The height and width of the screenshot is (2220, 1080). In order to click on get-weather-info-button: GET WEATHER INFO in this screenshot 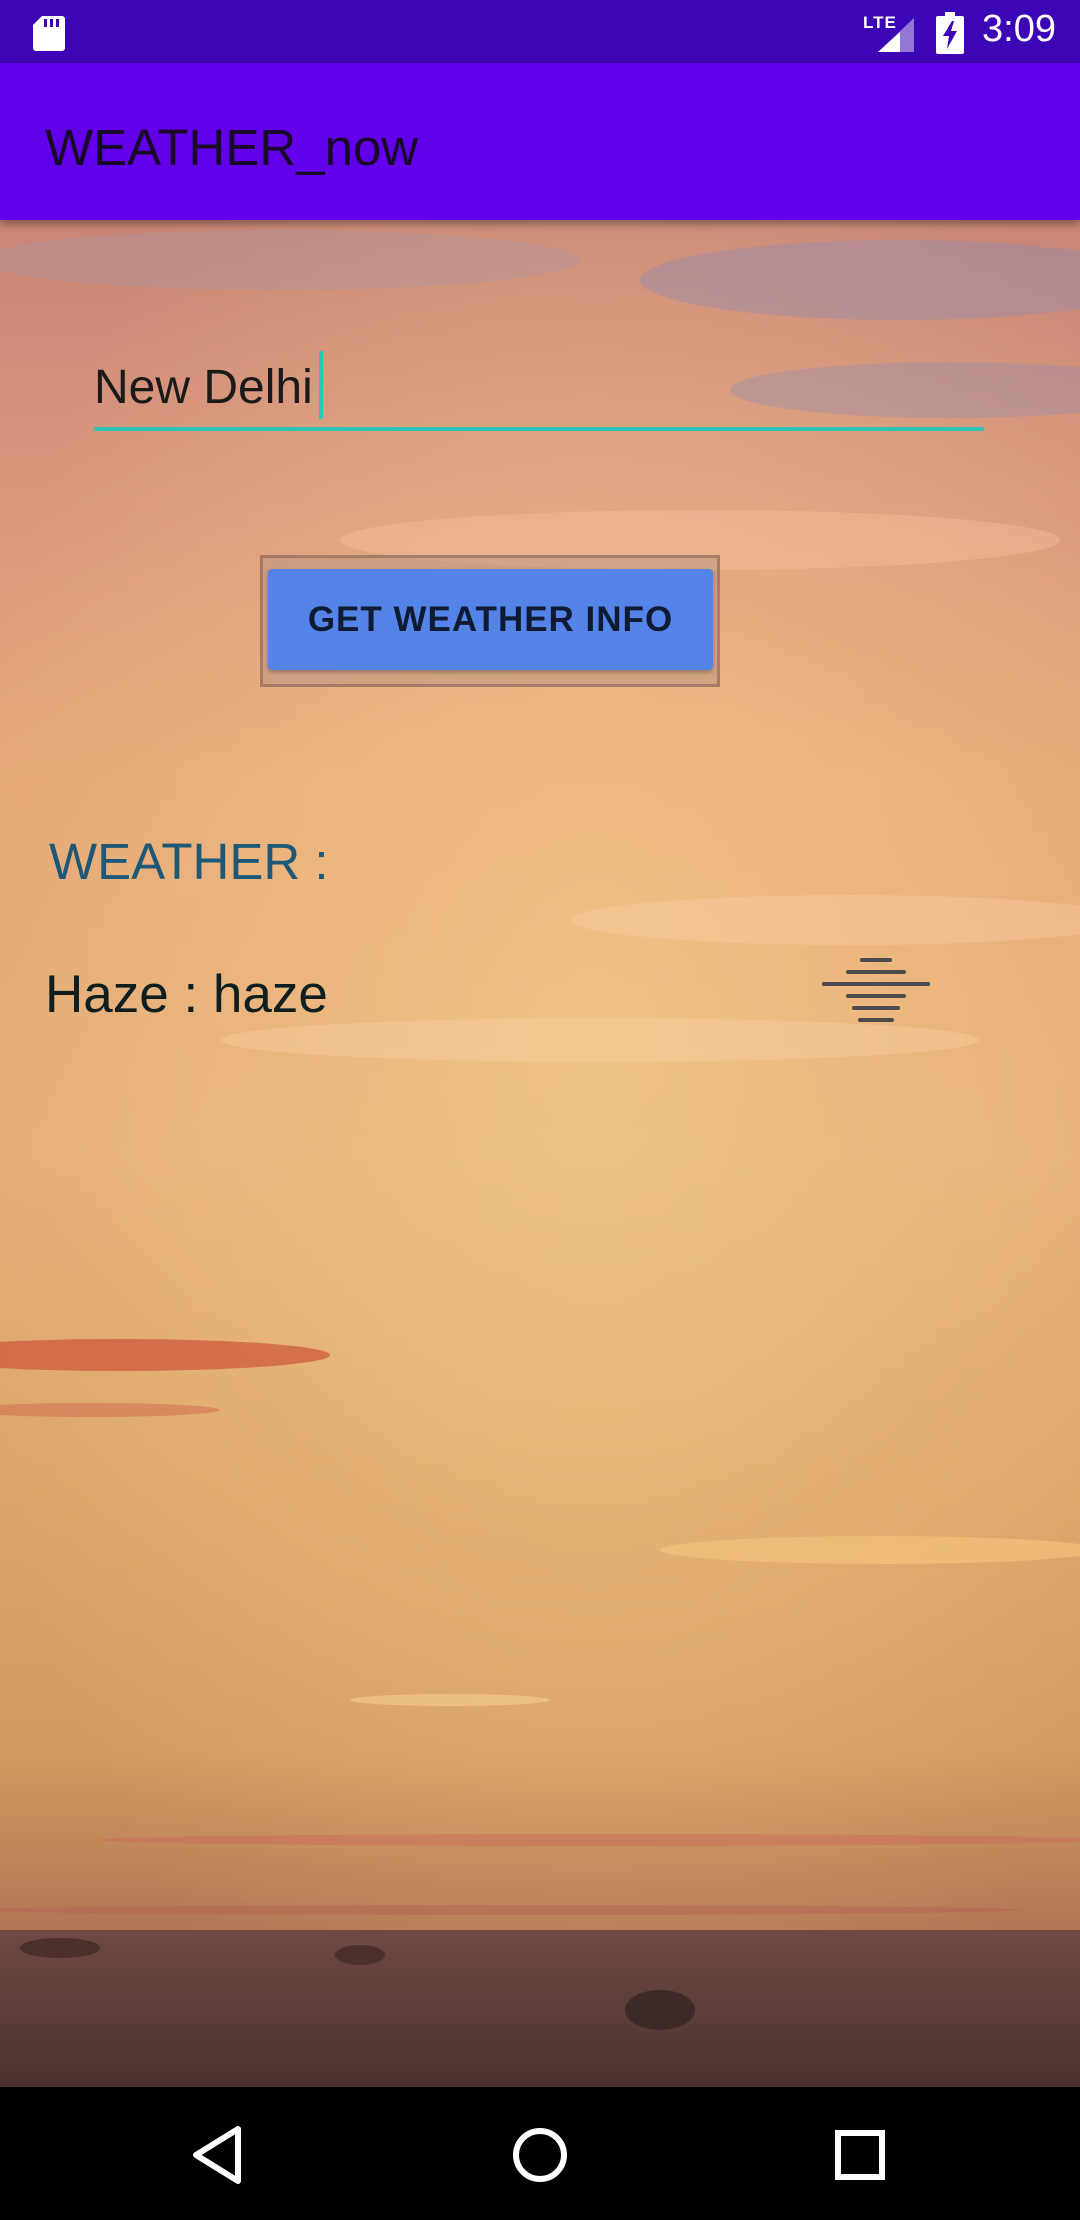, I will do `click(490, 619)`.